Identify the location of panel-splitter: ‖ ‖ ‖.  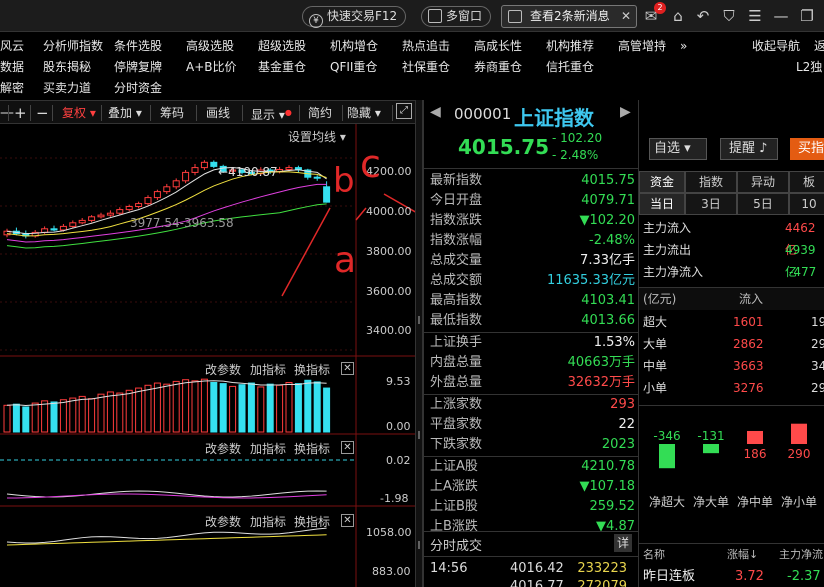
(419, 343).